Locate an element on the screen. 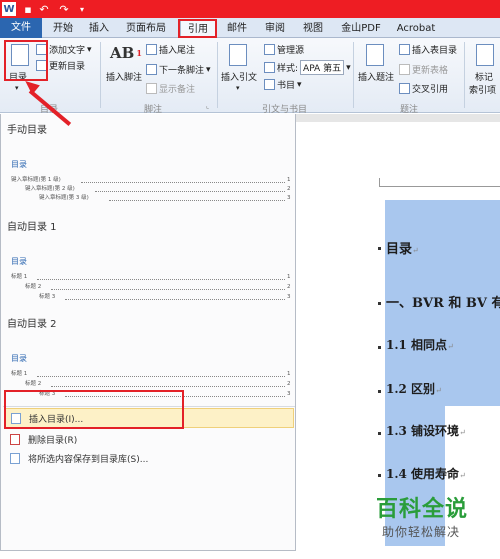 The image size is (500, 559). doc-heading-1-3: 1.3 铺设环境↵ is located at coordinates (426, 430).